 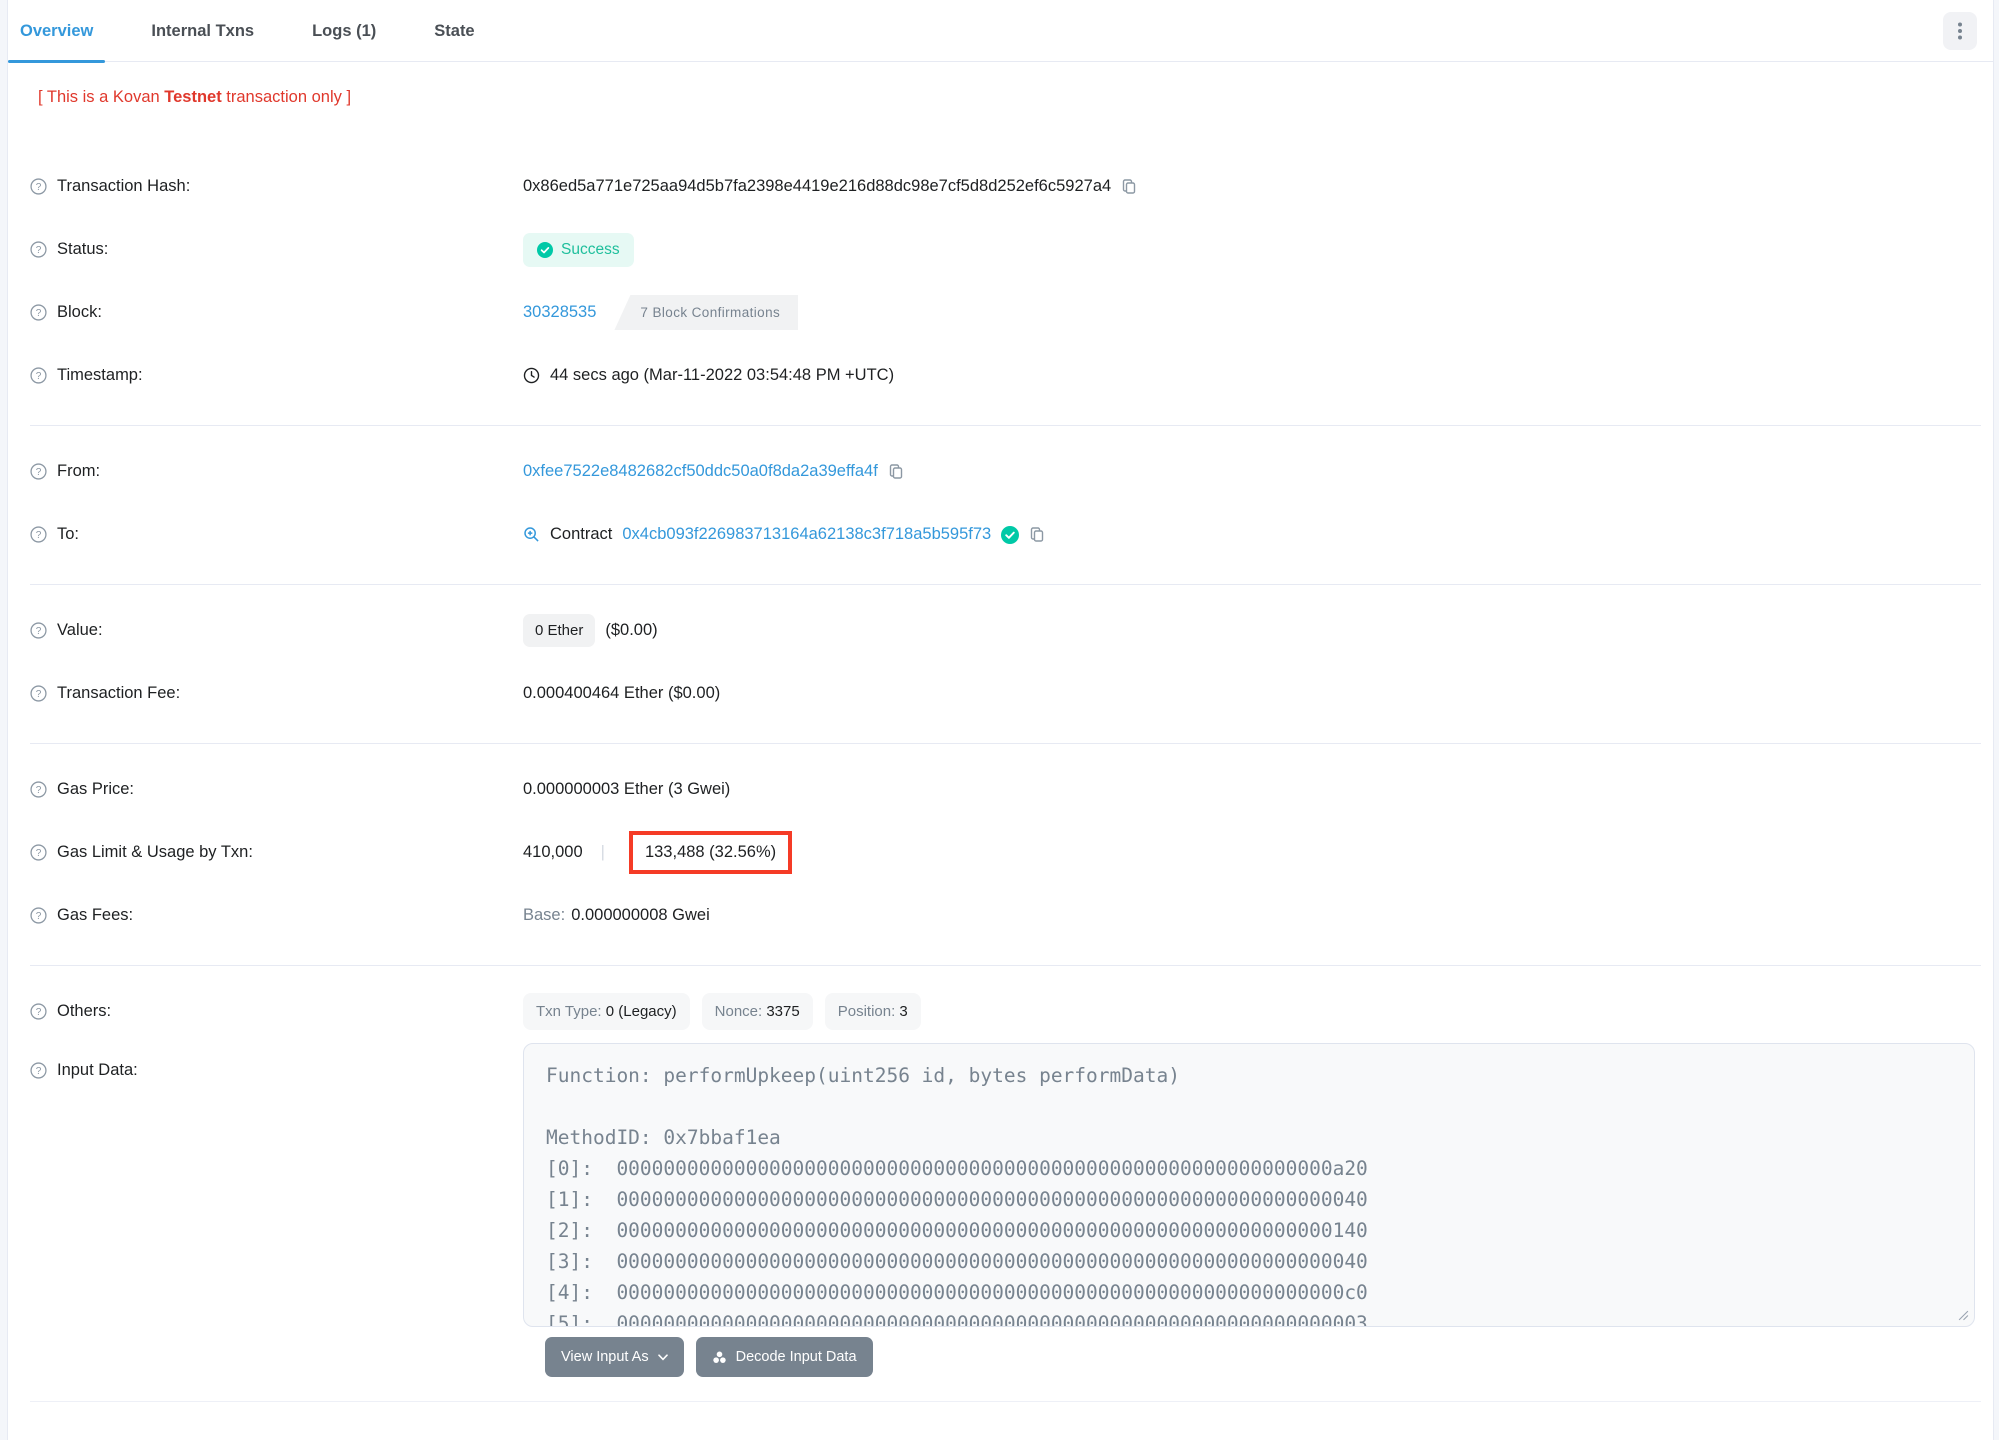 What do you see at coordinates (124, 186) in the screenshot?
I see `transaction-hash-label: Transaction Hash:` at bounding box center [124, 186].